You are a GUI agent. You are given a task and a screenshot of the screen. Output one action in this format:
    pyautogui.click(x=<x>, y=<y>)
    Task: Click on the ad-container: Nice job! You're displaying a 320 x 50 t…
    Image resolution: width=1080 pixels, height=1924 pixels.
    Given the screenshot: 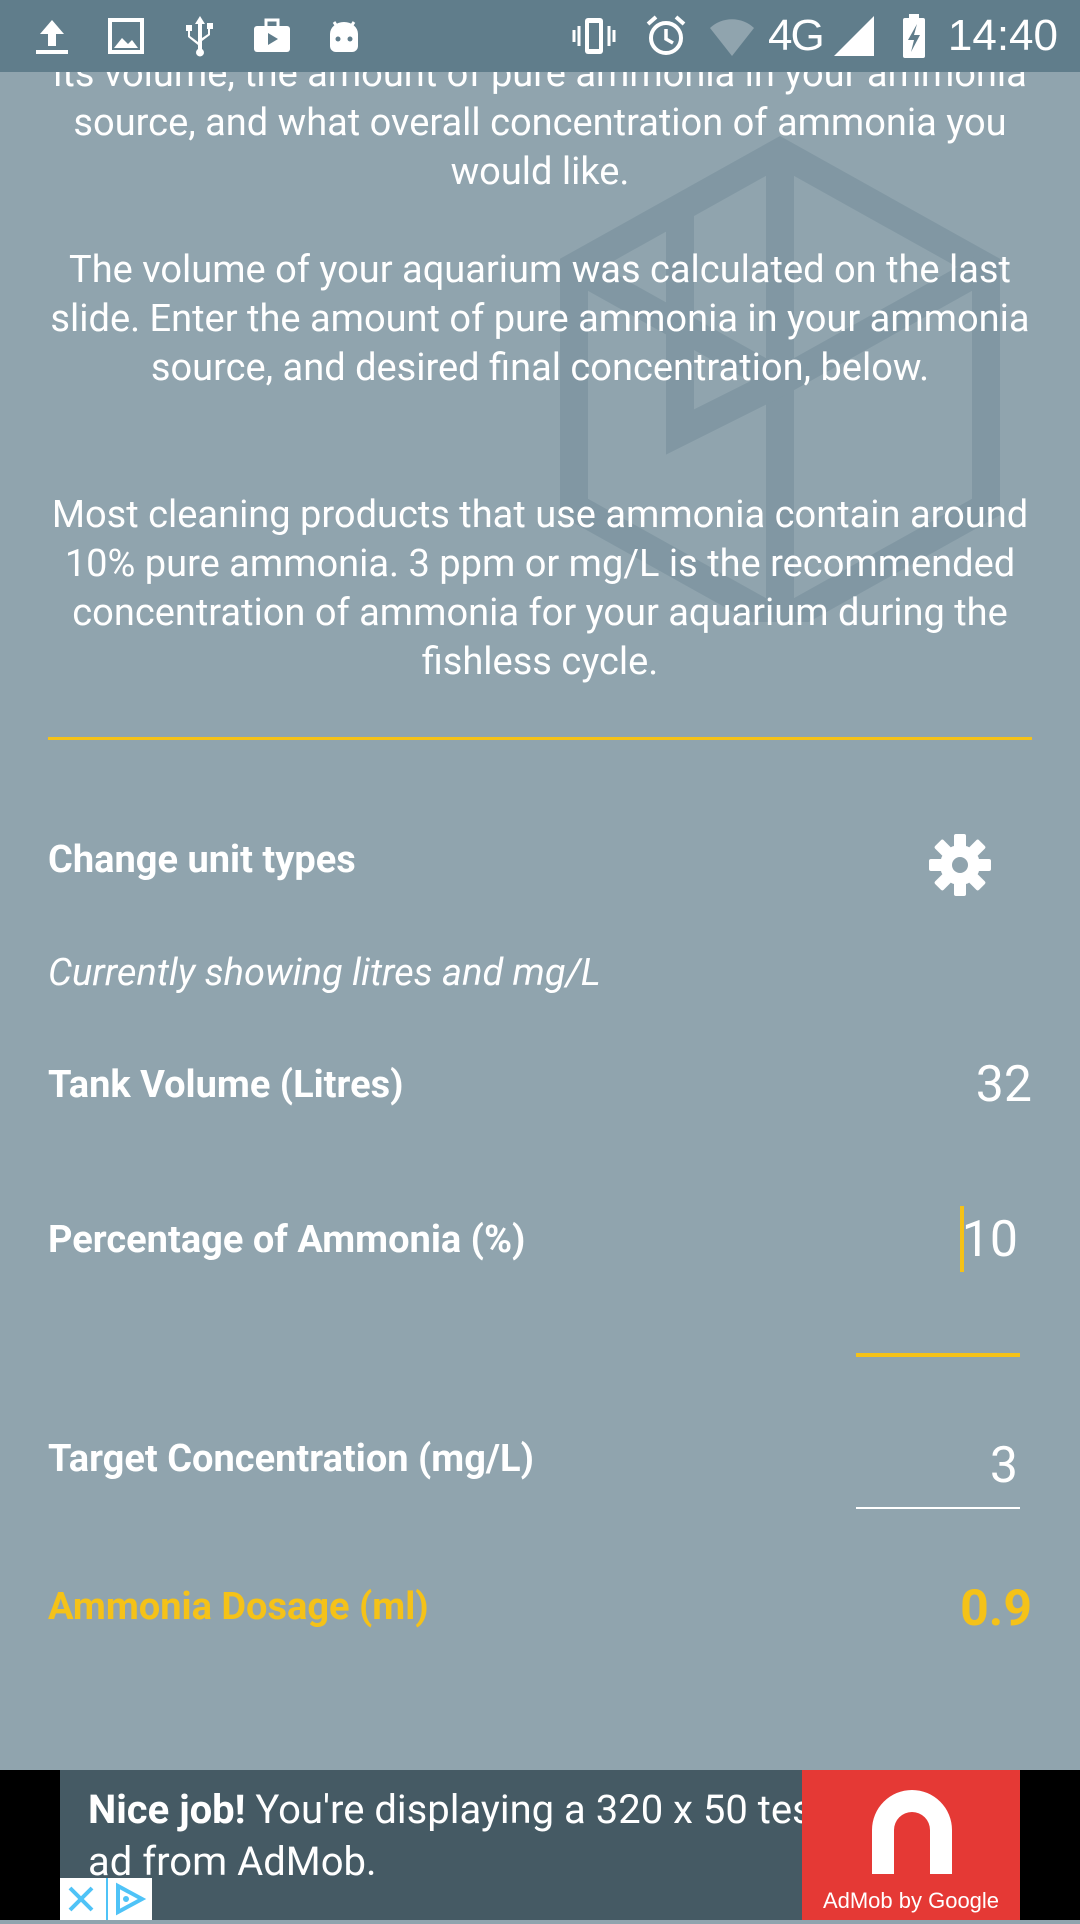 What is the action you would take?
    pyautogui.click(x=540, y=1845)
    